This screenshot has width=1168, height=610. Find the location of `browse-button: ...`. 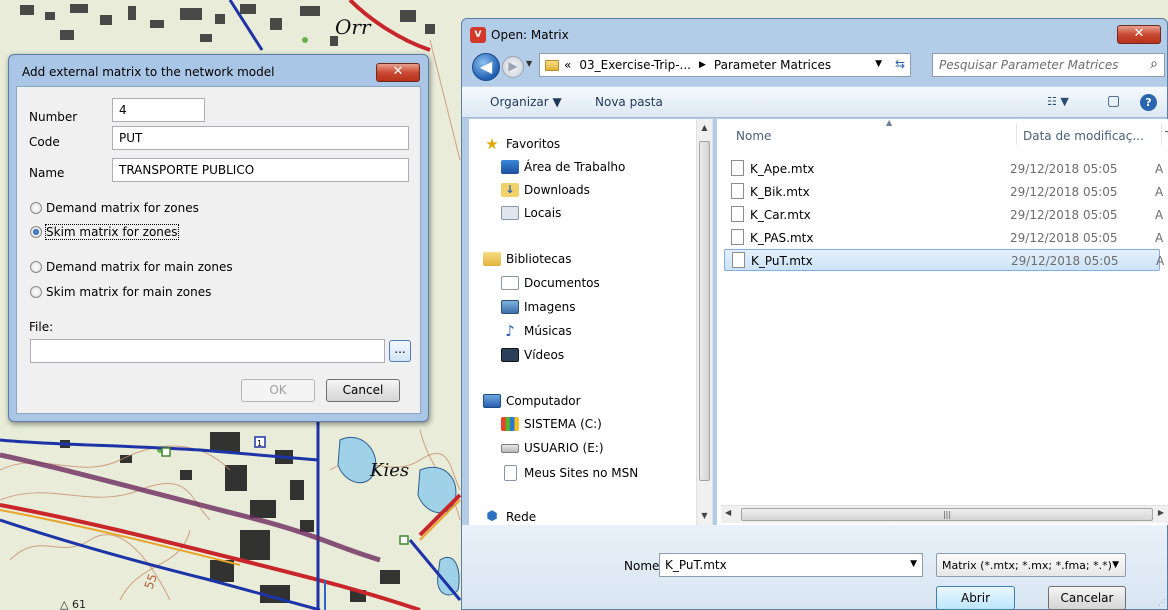

browse-button: ... is located at coordinates (400, 351).